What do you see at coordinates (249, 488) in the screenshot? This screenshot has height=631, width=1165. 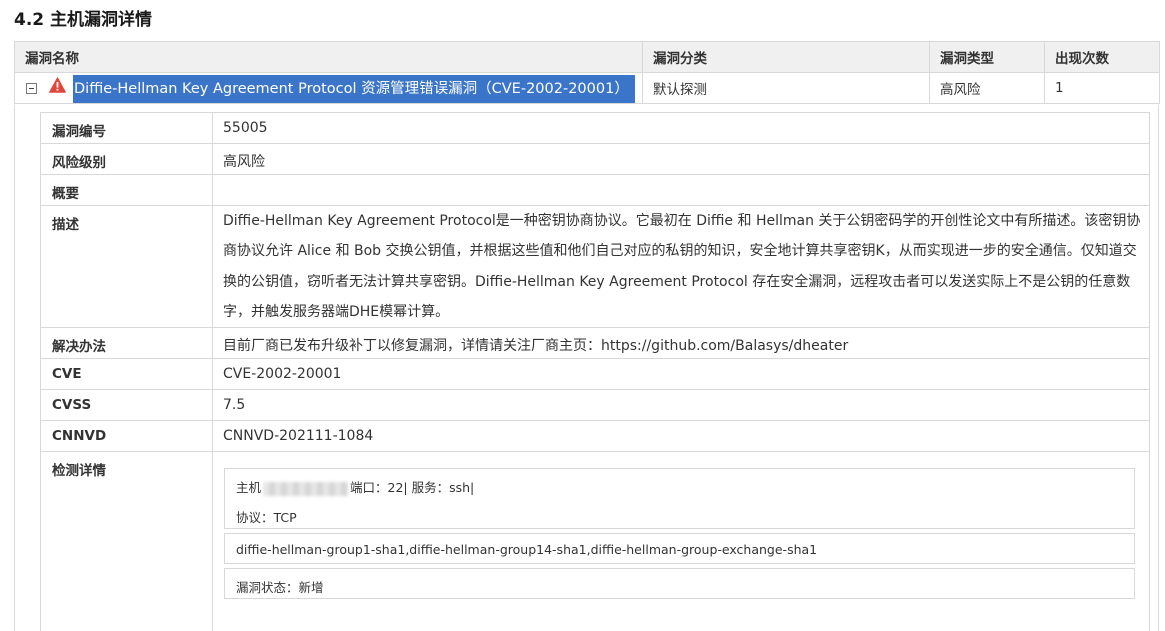 I see `host-label: 主机` at bounding box center [249, 488].